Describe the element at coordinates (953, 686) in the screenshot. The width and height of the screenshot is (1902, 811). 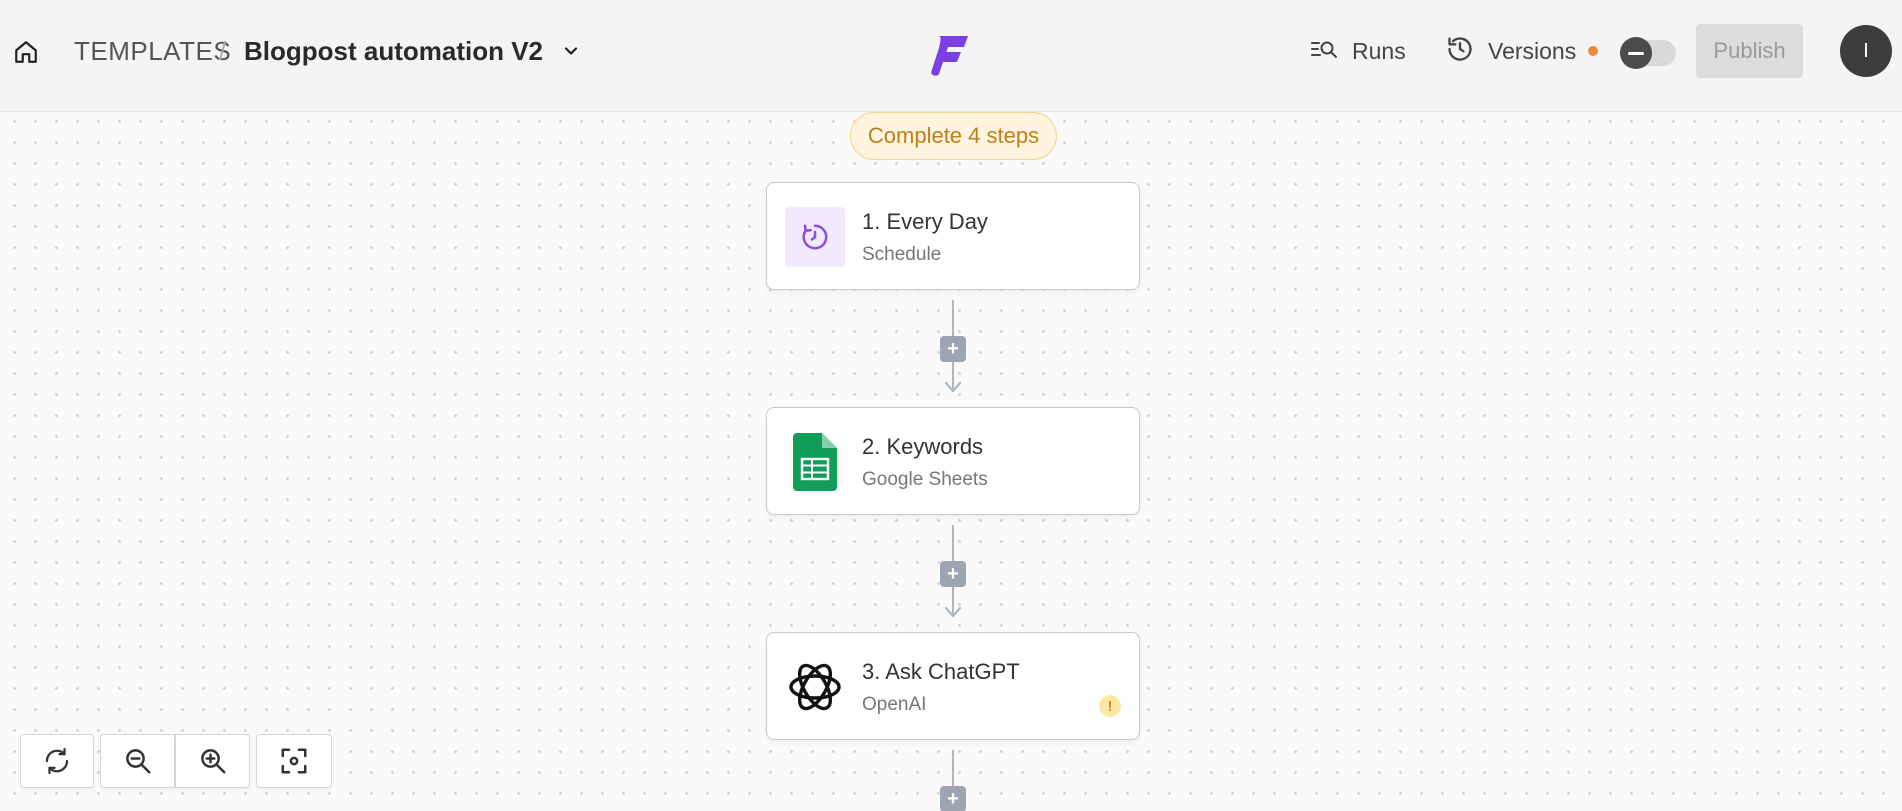
I see `step-card-ask-chatgpt: 3. Ask ChatGPT OpenAI !` at that location.